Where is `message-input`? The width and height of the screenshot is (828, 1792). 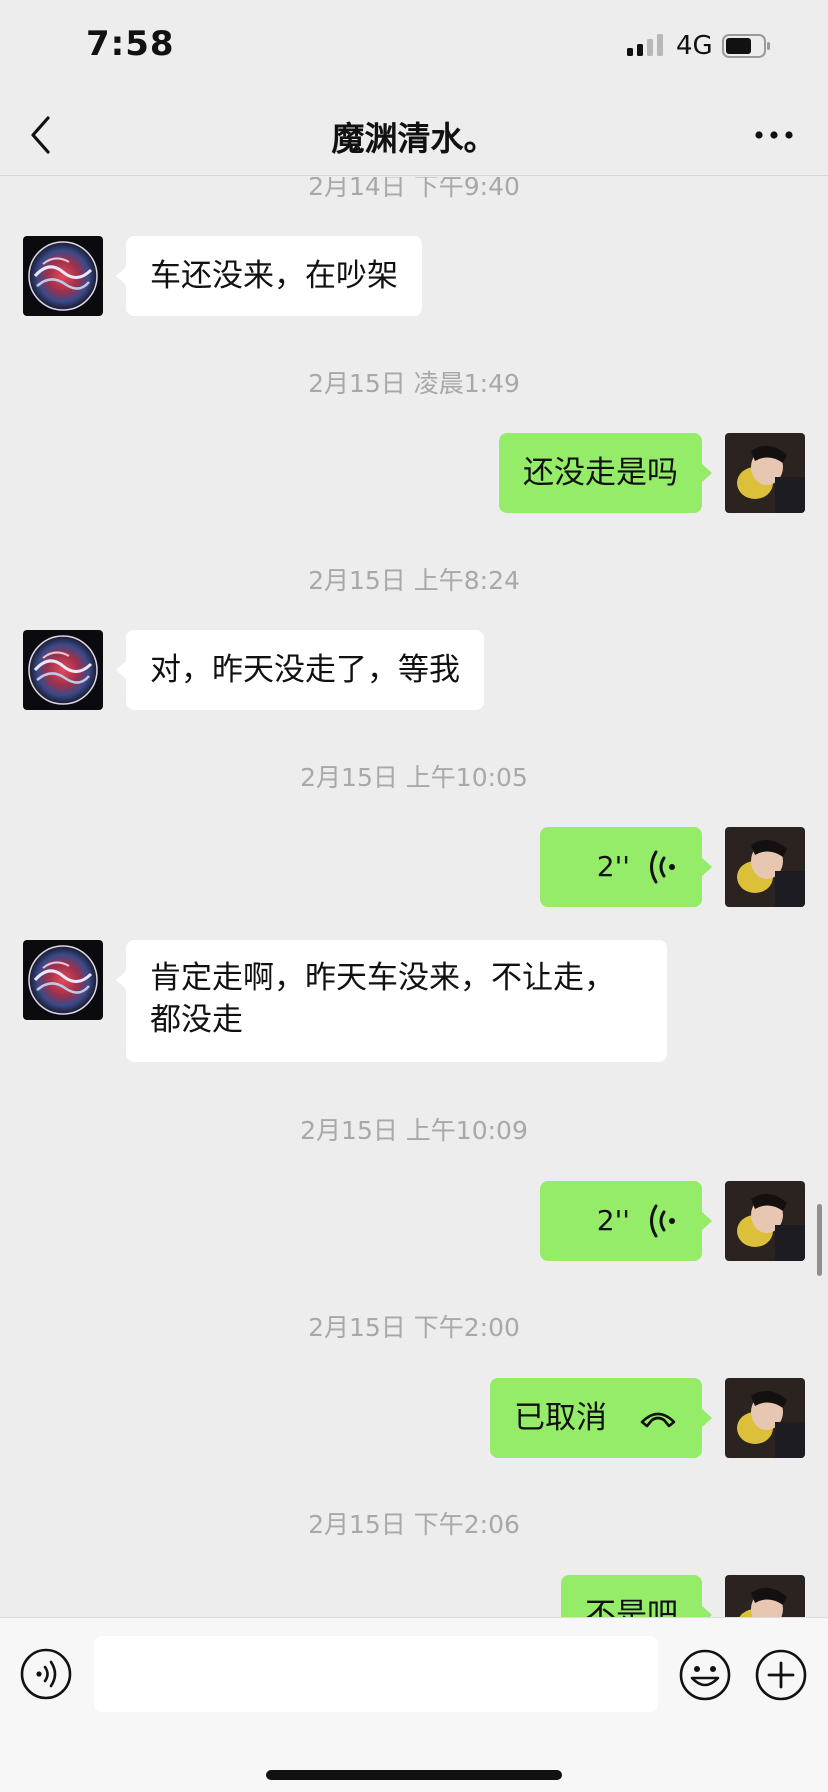 message-input is located at coordinates (376, 1674).